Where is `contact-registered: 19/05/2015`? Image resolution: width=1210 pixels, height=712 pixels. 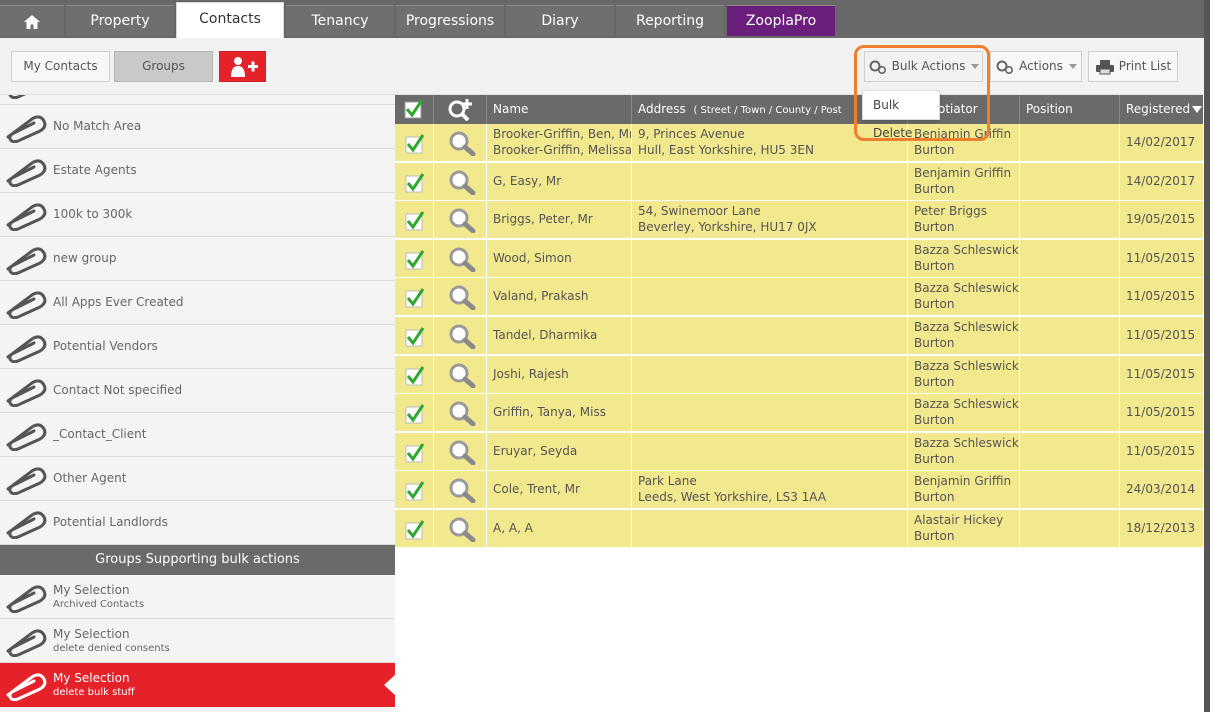 contact-registered: 19/05/2015 is located at coordinates (1161, 220).